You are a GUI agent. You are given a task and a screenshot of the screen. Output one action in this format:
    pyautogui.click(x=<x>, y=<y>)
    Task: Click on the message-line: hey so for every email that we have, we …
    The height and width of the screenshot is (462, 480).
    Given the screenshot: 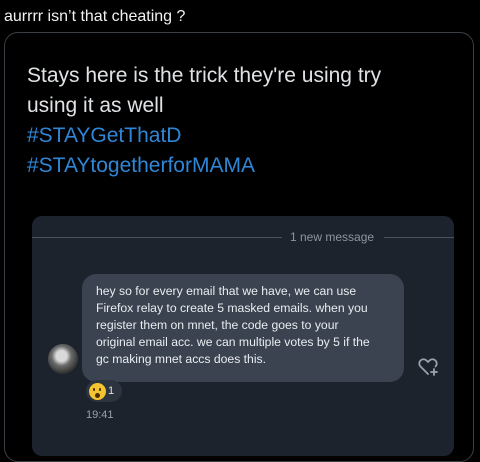 What is the action you would take?
    pyautogui.click(x=226, y=291)
    